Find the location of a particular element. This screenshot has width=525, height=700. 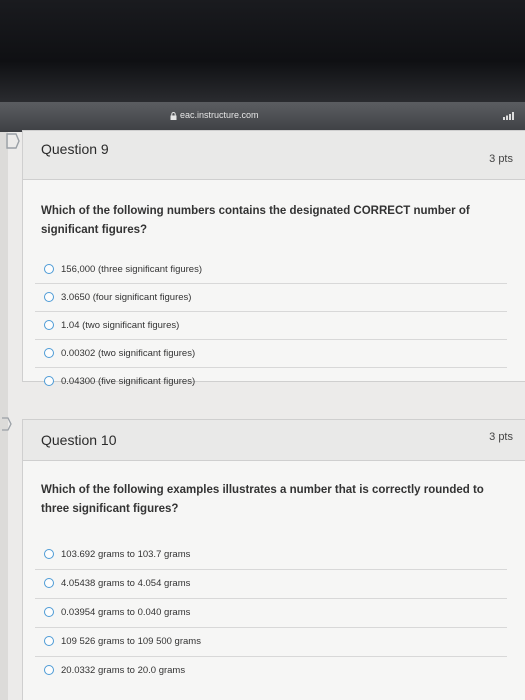

answer-option: 0.03954 grams to 0.040 grams is located at coordinates (271, 612).